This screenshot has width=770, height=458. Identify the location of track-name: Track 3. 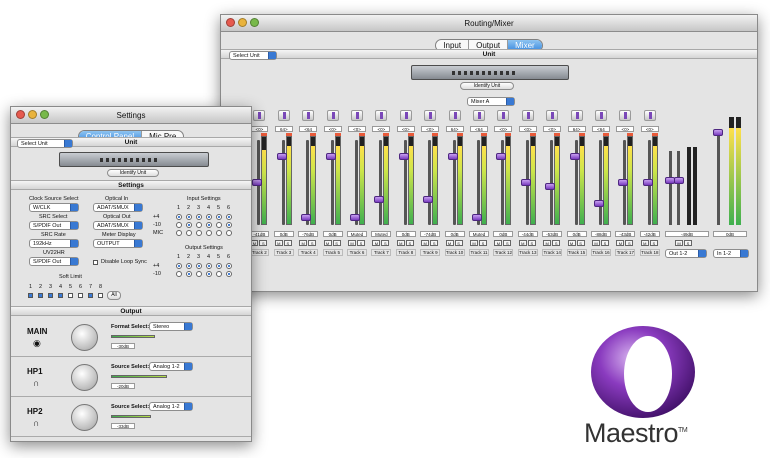
(283, 252).